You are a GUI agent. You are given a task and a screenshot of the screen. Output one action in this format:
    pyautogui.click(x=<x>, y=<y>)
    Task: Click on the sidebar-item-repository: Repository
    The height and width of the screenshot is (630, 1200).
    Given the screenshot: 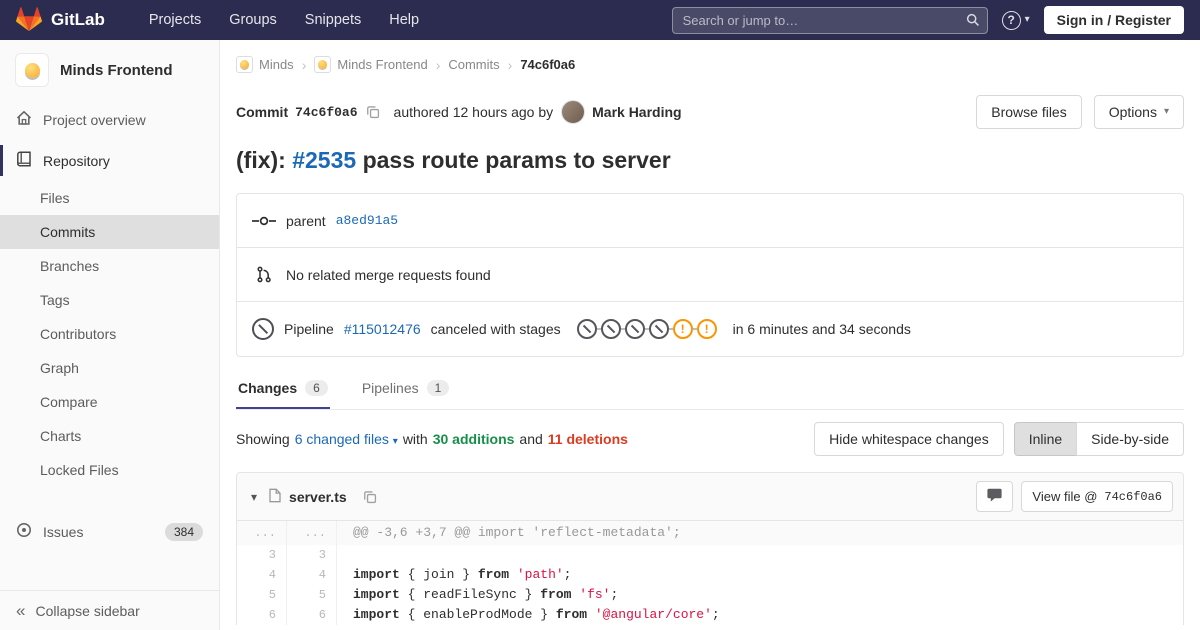 What is the action you would take?
    pyautogui.click(x=109, y=160)
    